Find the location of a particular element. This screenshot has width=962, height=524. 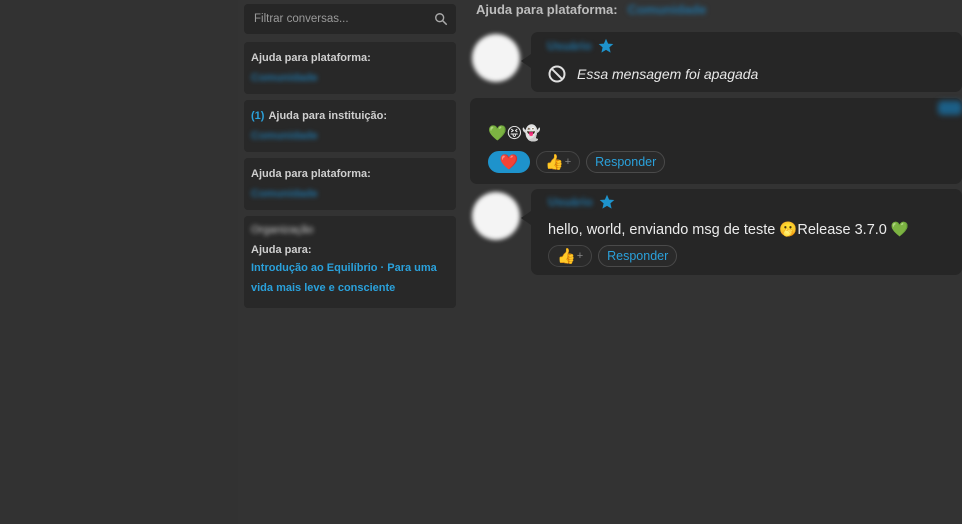

reactions-row: 👍 + Responder is located at coordinates (746, 256).